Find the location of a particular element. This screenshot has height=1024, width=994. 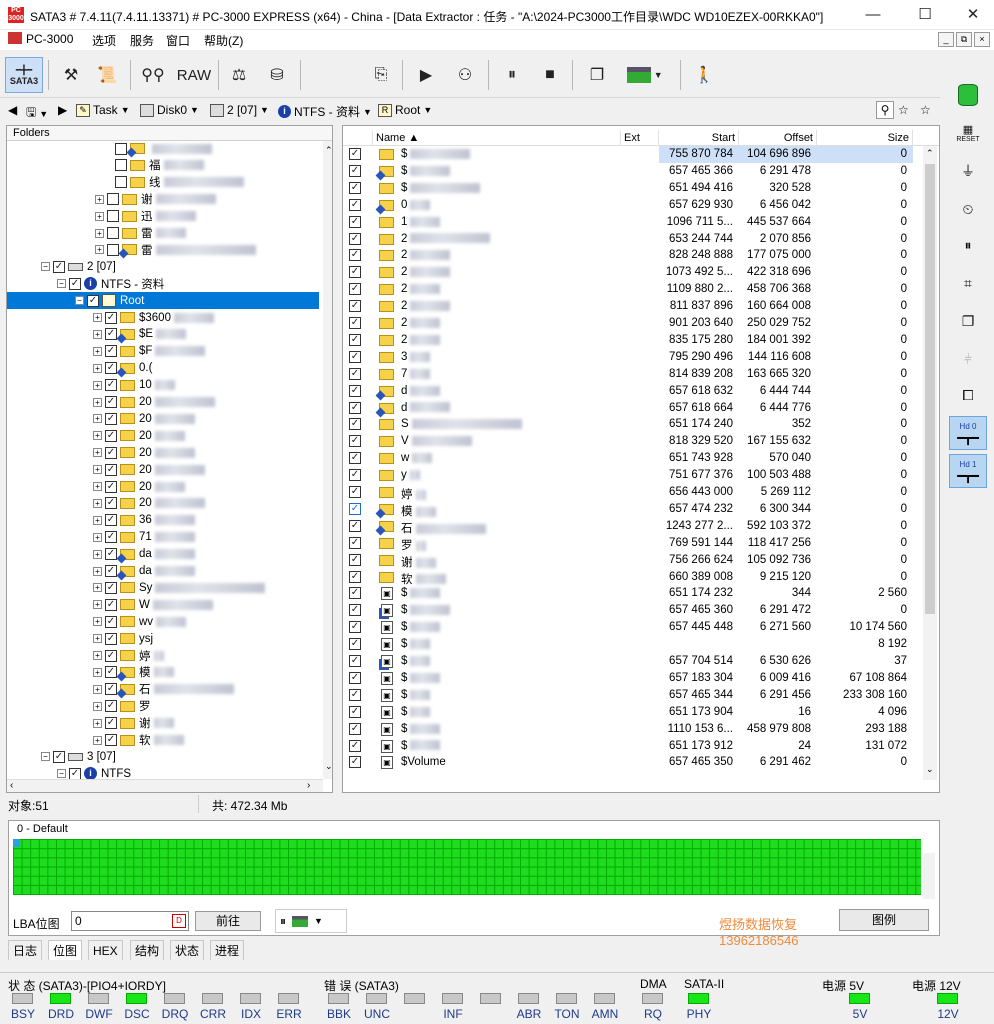

file-row: ✓ ▣ $Volume 657 465 350 6 291 462 0 is located at coordinates (633, 762).